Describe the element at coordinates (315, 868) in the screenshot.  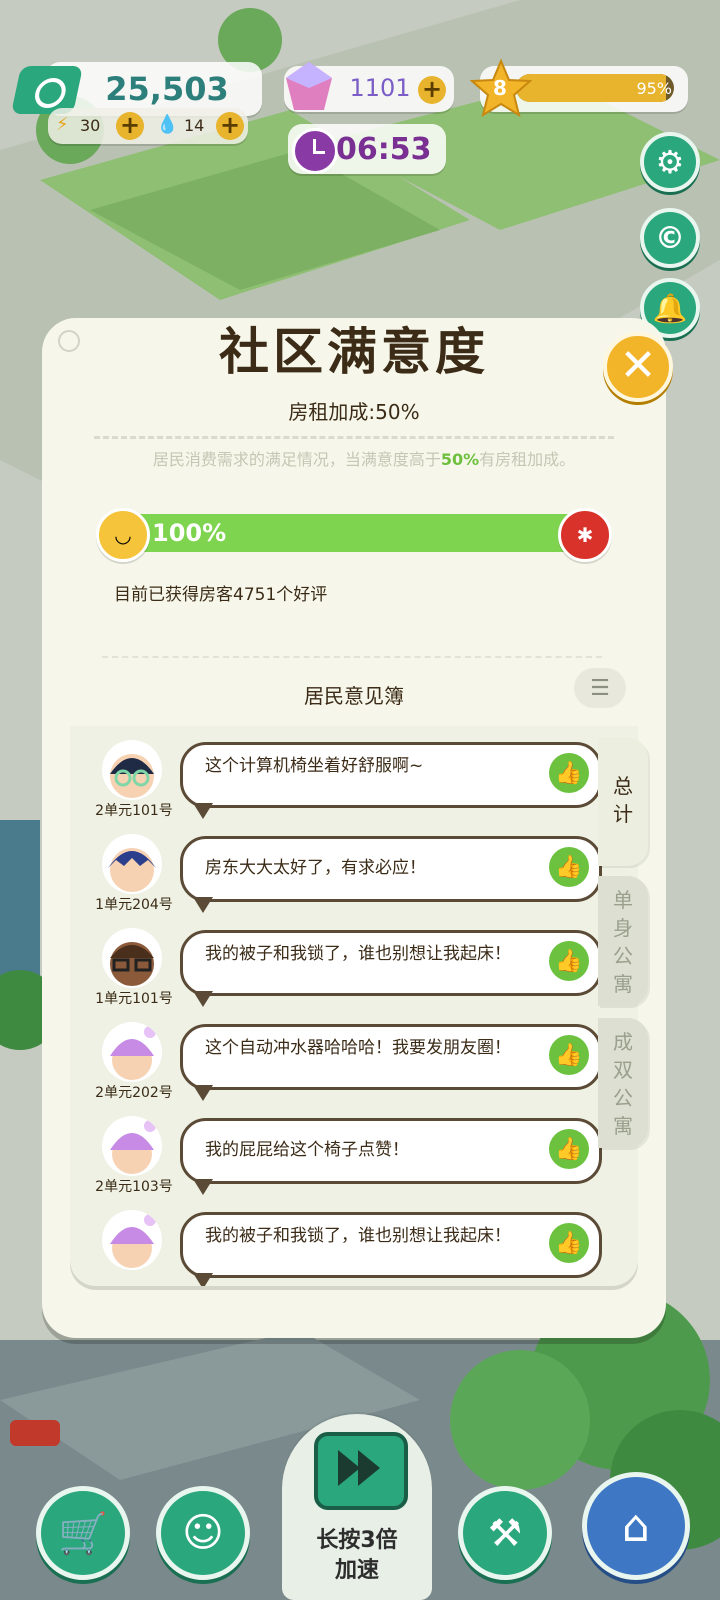
I see `comment-text: 房东大大太好了，有求必应！` at that location.